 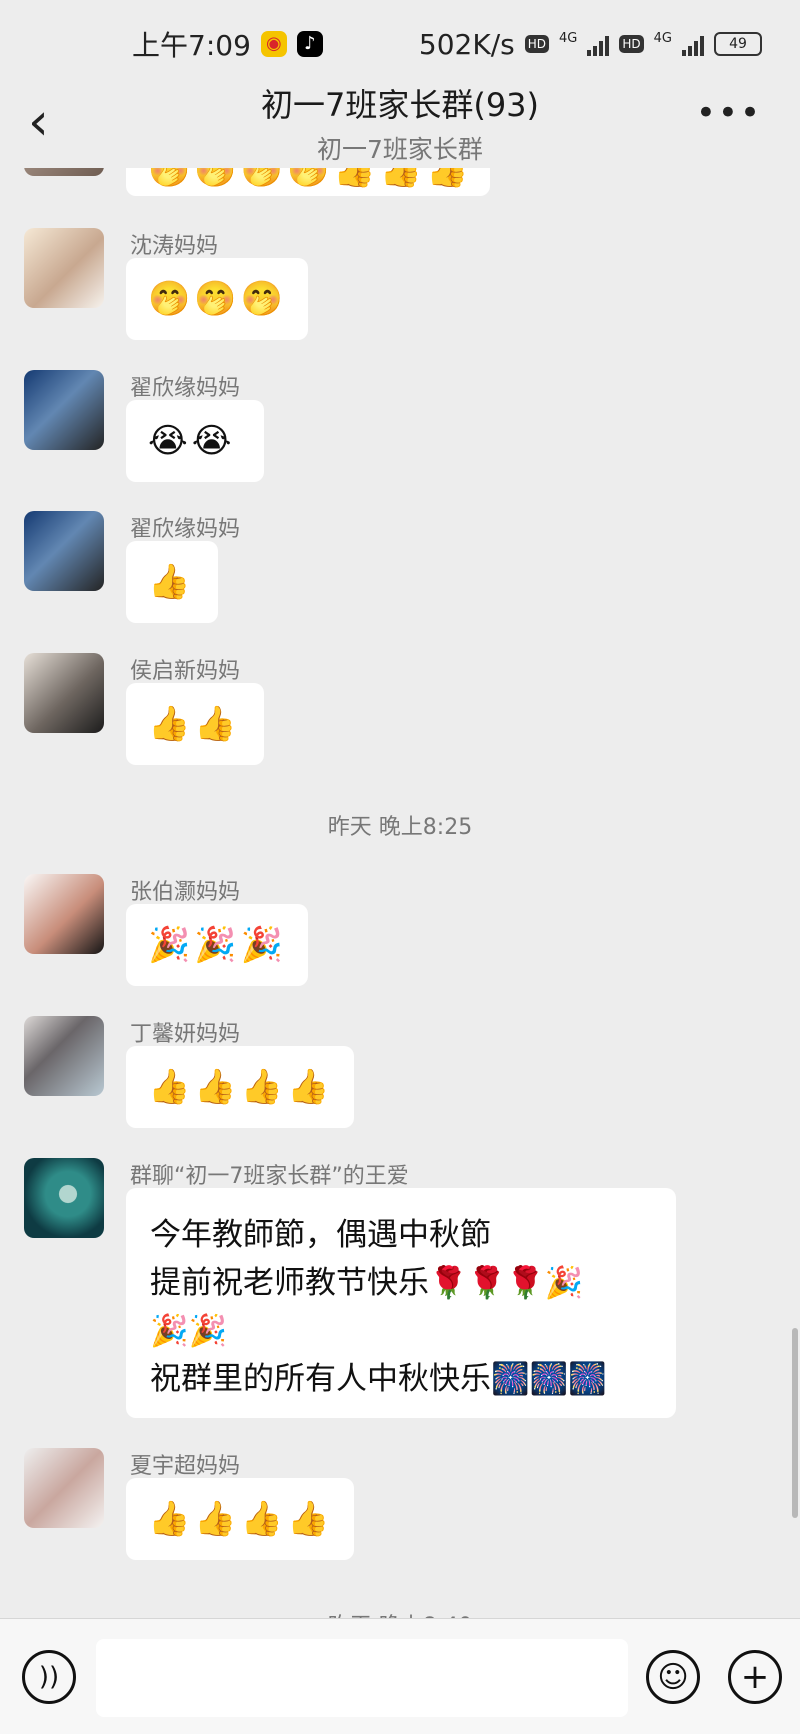 I want to click on hd-badge: HD, so click(x=537, y=44).